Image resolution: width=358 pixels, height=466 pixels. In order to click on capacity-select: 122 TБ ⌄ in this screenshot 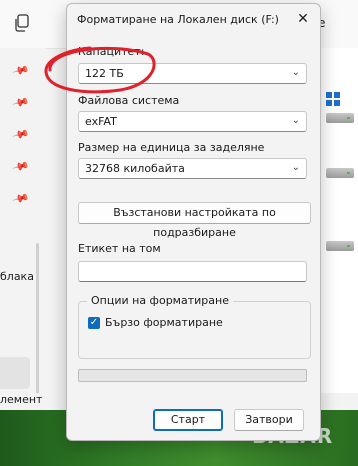, I will do `click(192, 73)`.